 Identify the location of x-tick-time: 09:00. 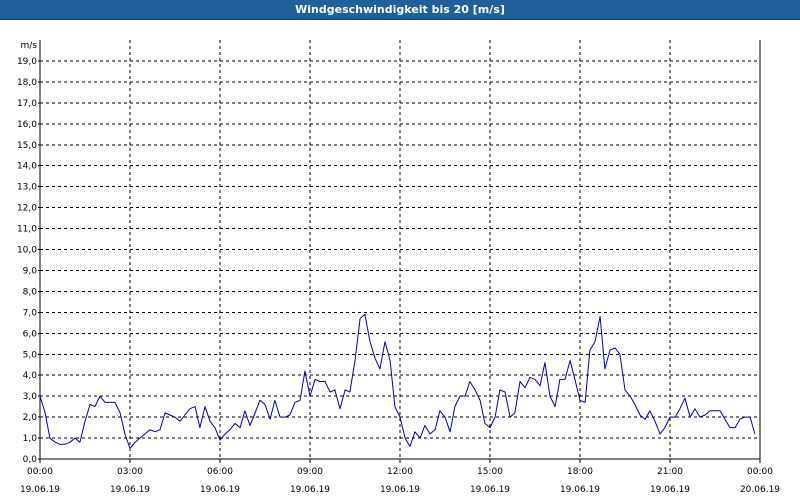
(310, 472).